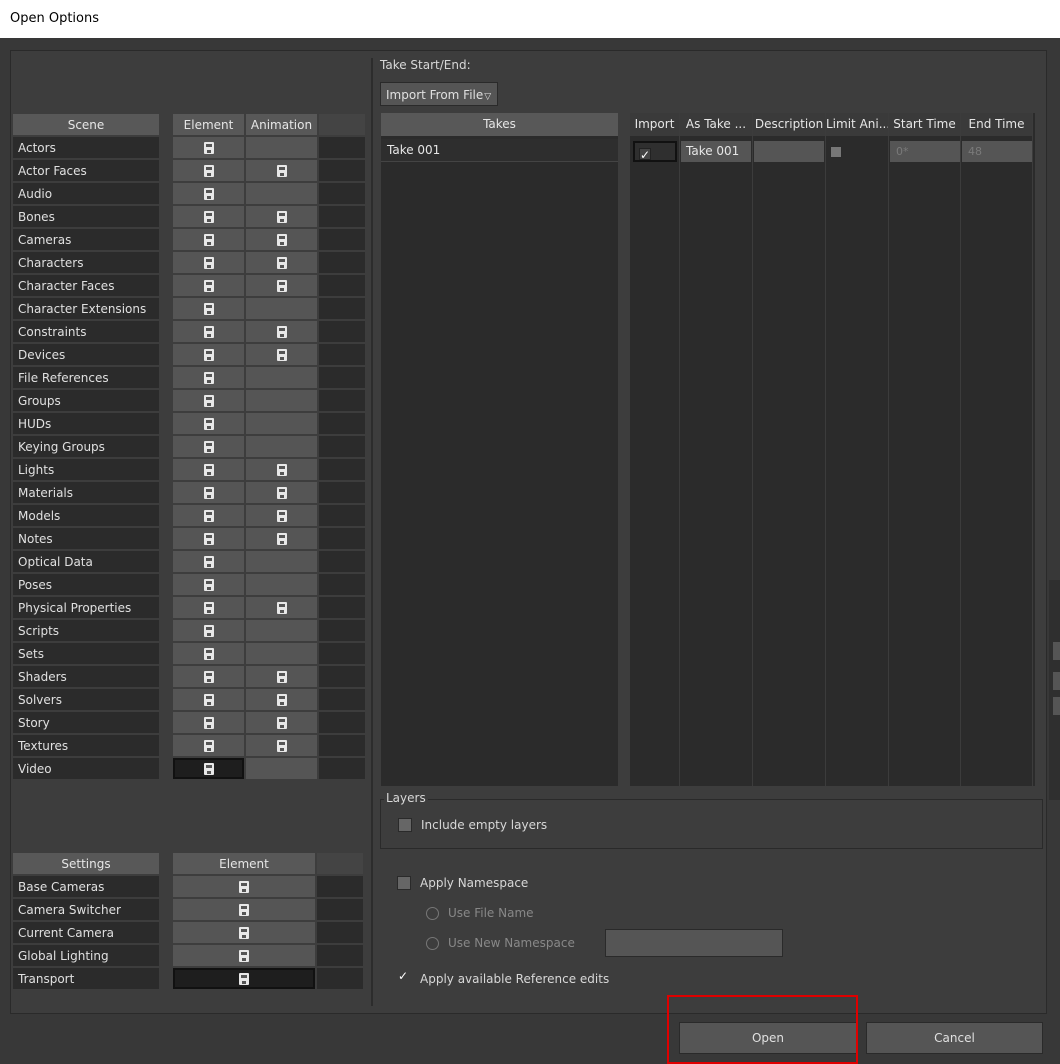 Image resolution: width=1060 pixels, height=1064 pixels. What do you see at coordinates (86, 239) in the screenshot?
I see `scene-row-label: Cameras` at bounding box center [86, 239].